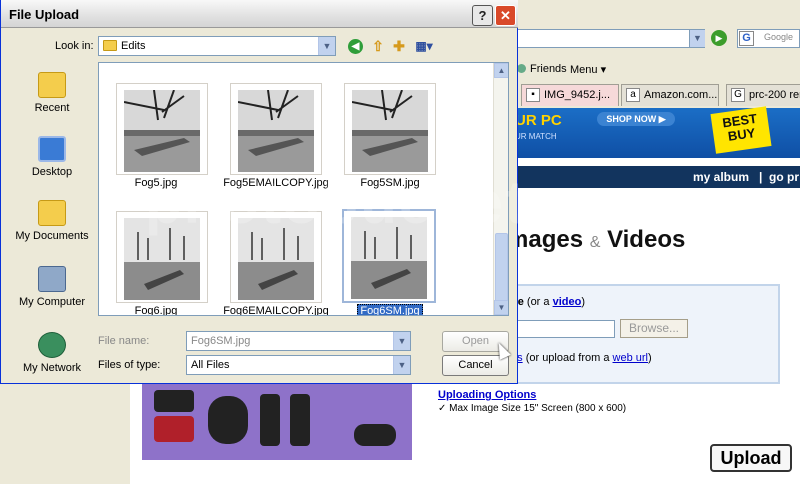 This screenshot has height=484, width=800. Describe the element at coordinates (657, 177) in the screenshot. I see `site-nav: my album | go pr` at that location.